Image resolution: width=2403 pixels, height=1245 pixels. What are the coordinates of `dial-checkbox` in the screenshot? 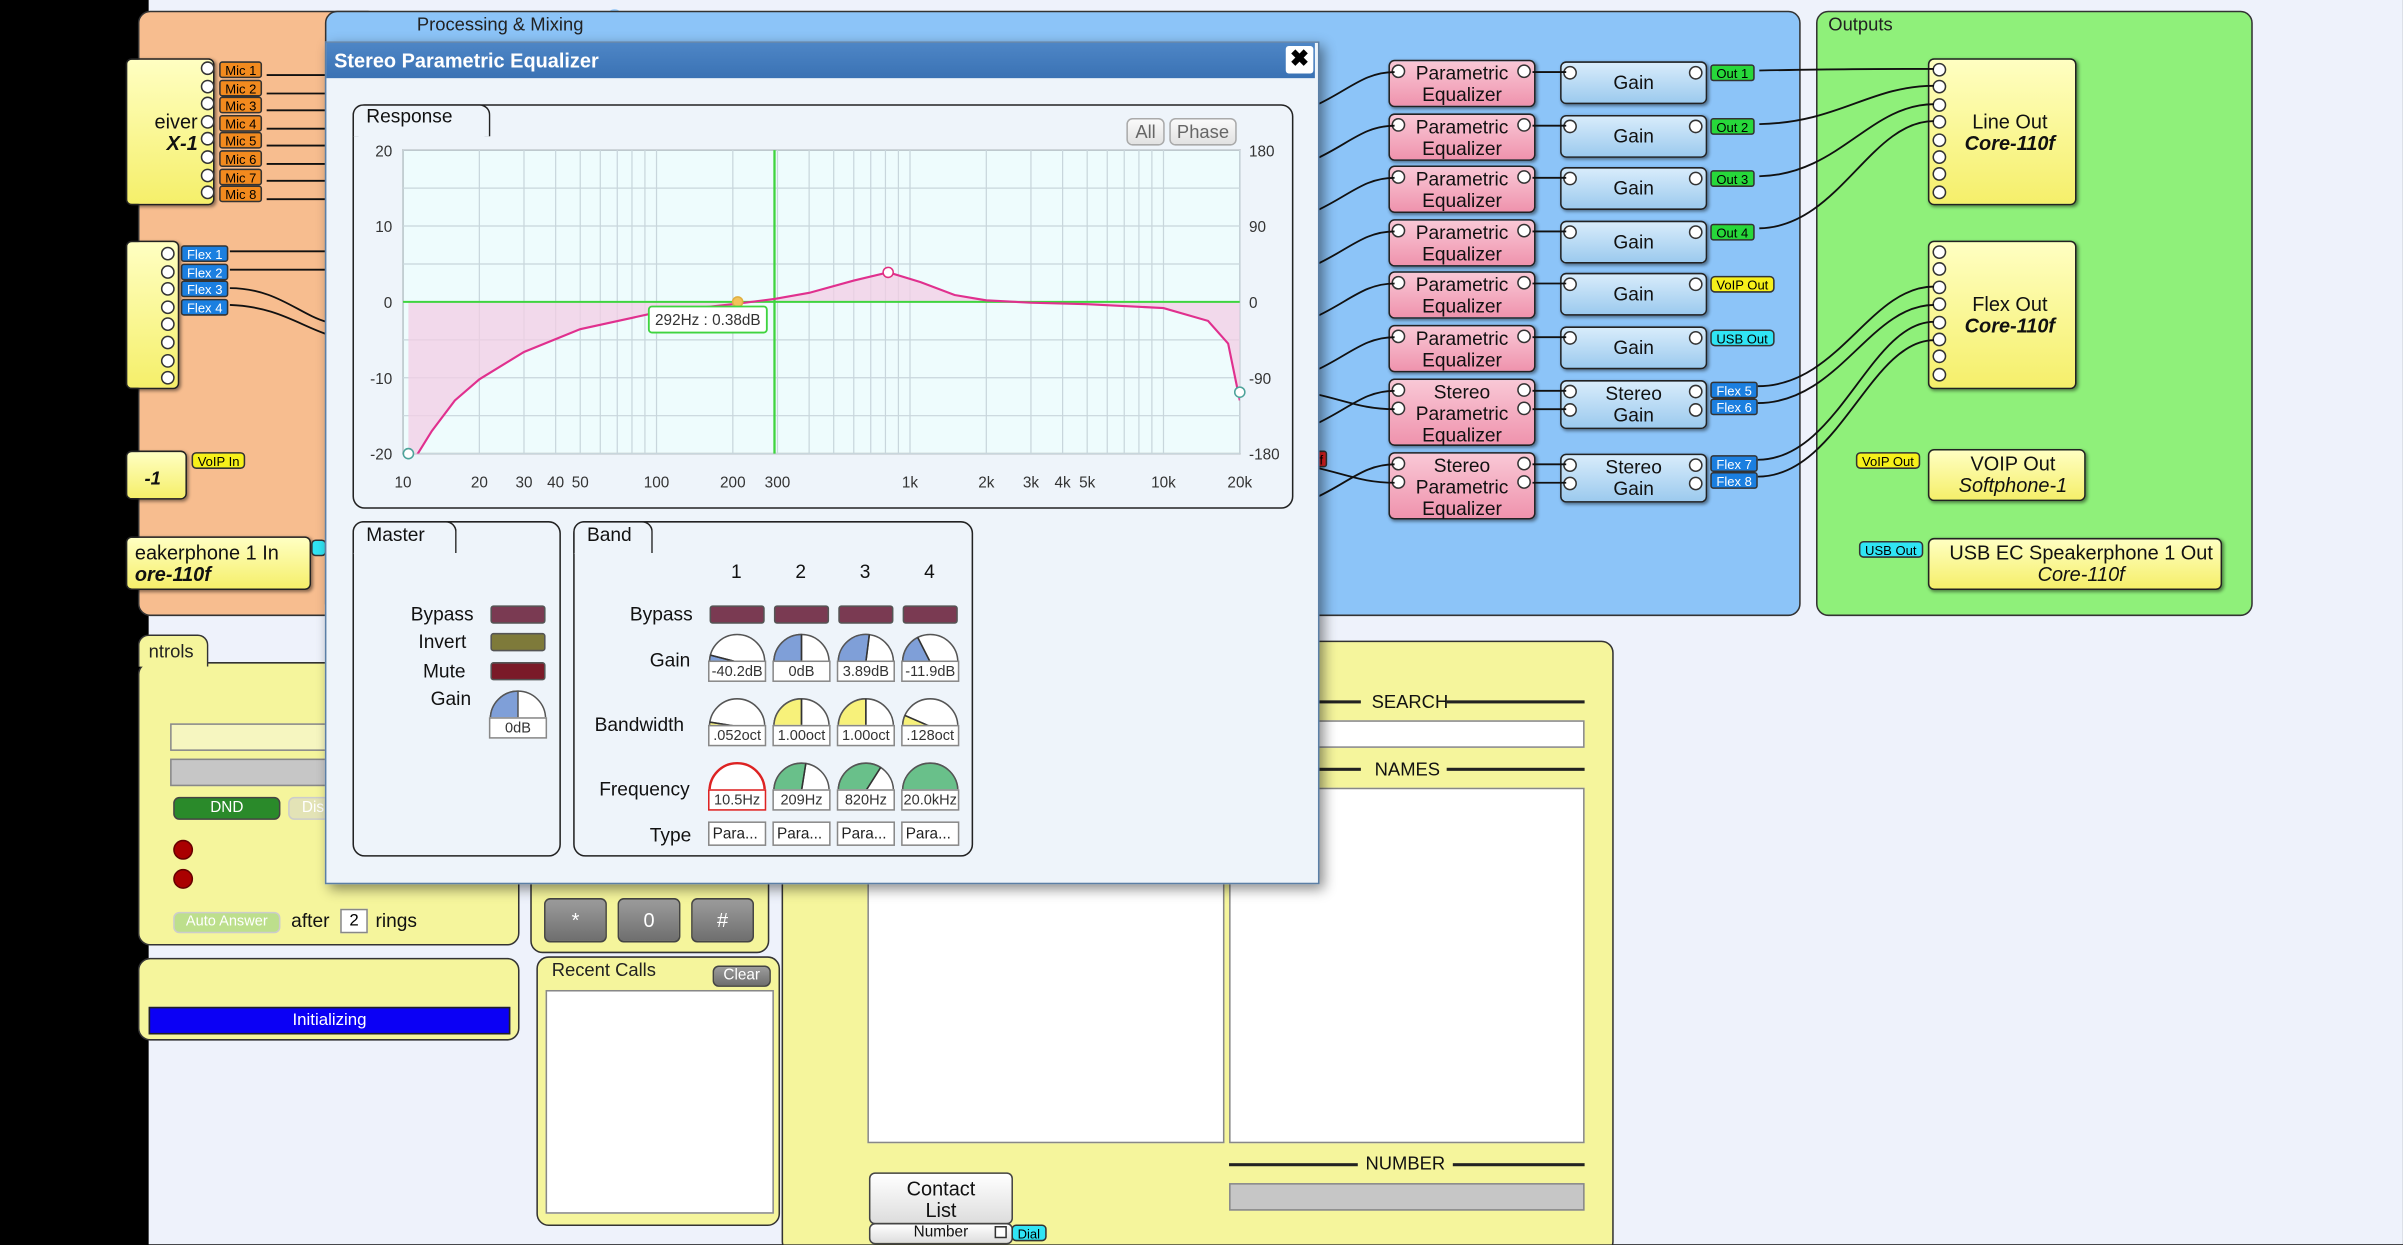 It's located at (1000, 1232).